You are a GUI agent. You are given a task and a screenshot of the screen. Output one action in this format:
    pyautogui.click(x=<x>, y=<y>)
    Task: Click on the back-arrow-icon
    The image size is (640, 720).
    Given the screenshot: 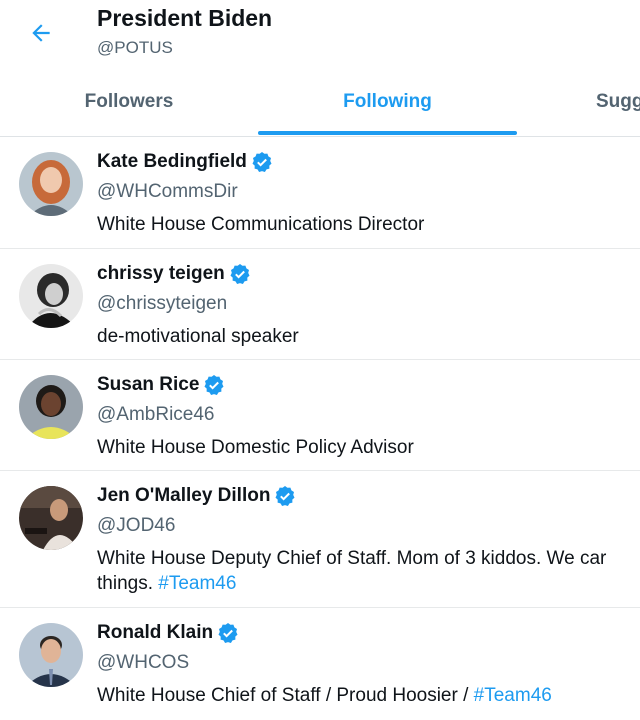 What is the action you would take?
    pyautogui.click(x=41, y=33)
    